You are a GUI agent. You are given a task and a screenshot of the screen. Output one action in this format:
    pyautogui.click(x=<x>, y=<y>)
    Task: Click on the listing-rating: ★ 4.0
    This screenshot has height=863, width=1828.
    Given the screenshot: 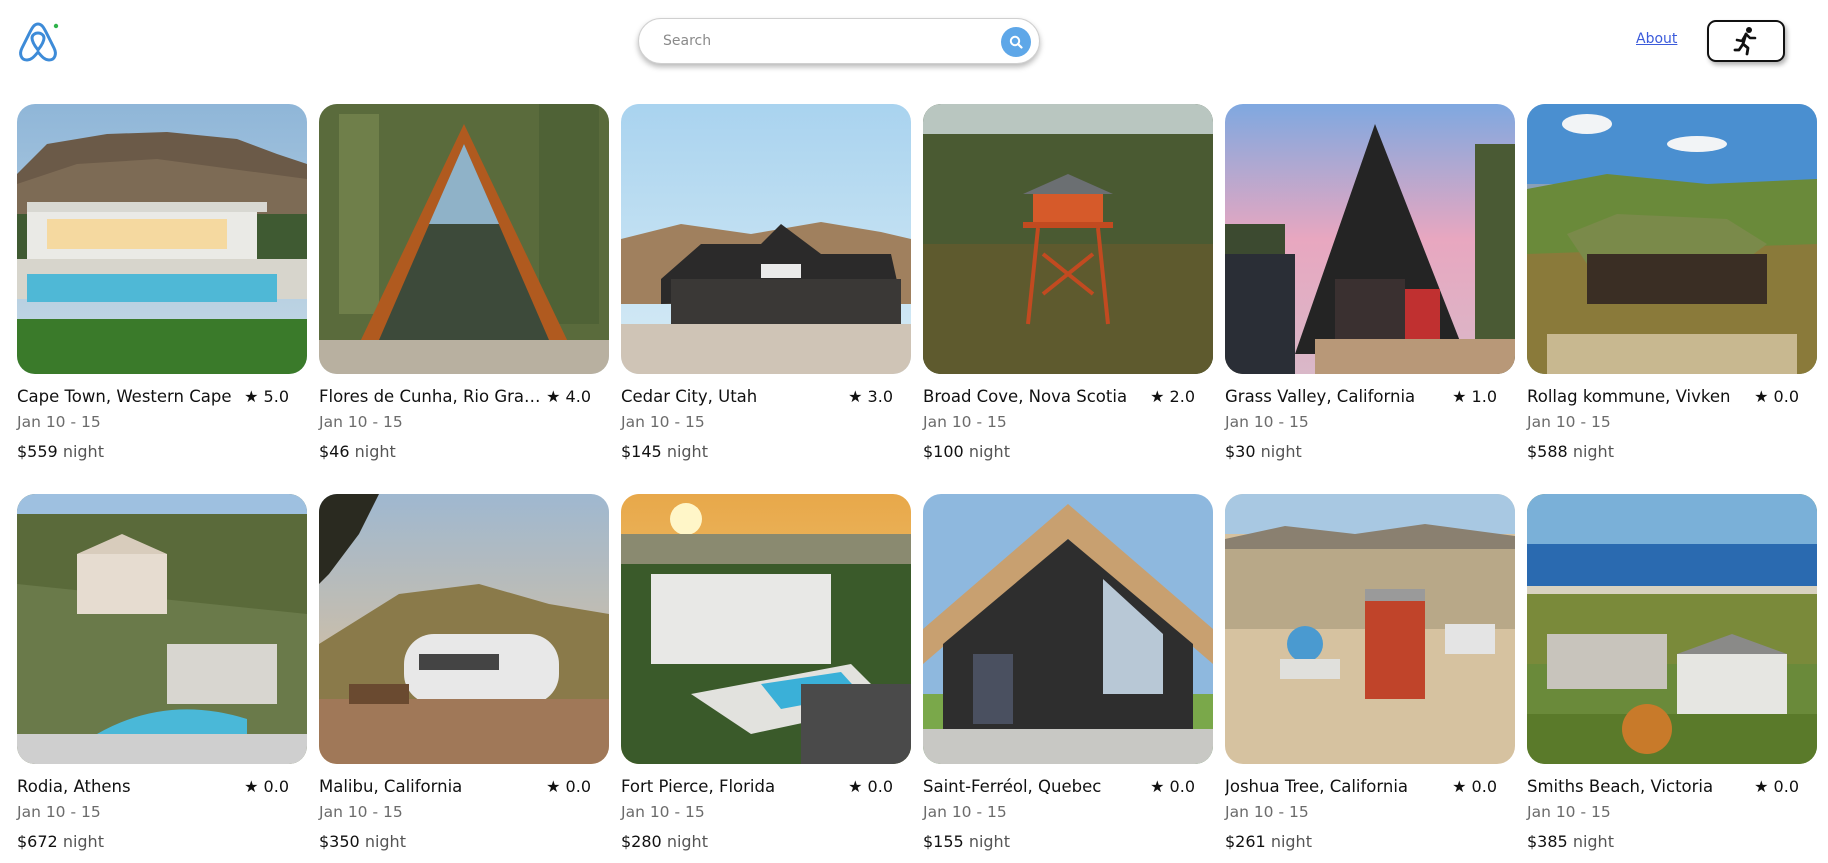 What is the action you would take?
    pyautogui.click(x=568, y=396)
    